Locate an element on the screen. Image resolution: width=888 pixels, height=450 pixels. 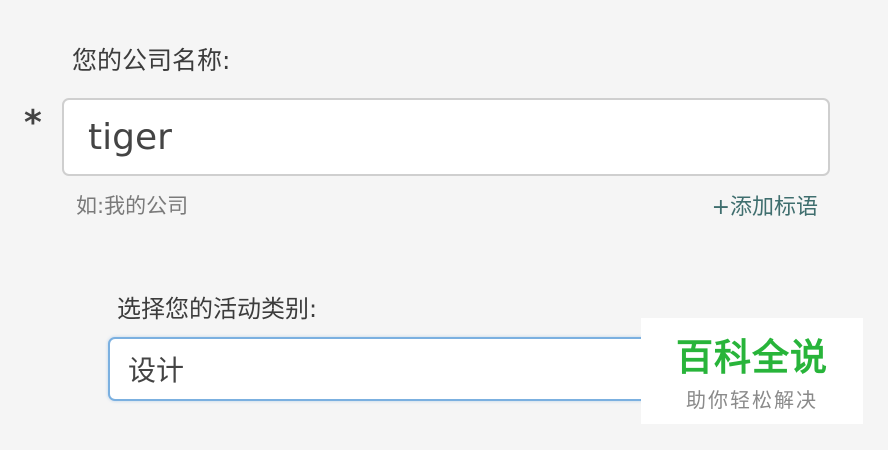
watermark-logo: 百科全说 助你轻松解决 is located at coordinates (752, 371).